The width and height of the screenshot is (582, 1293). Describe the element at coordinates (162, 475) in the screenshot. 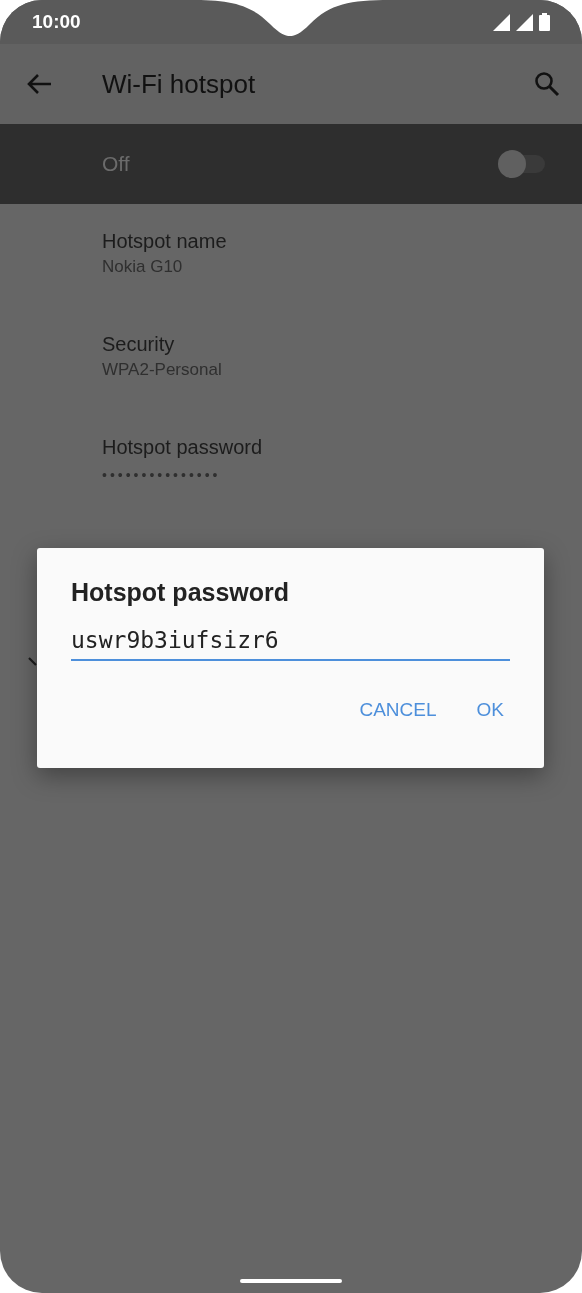

I see `masked-password: •••••••••••••••` at that location.